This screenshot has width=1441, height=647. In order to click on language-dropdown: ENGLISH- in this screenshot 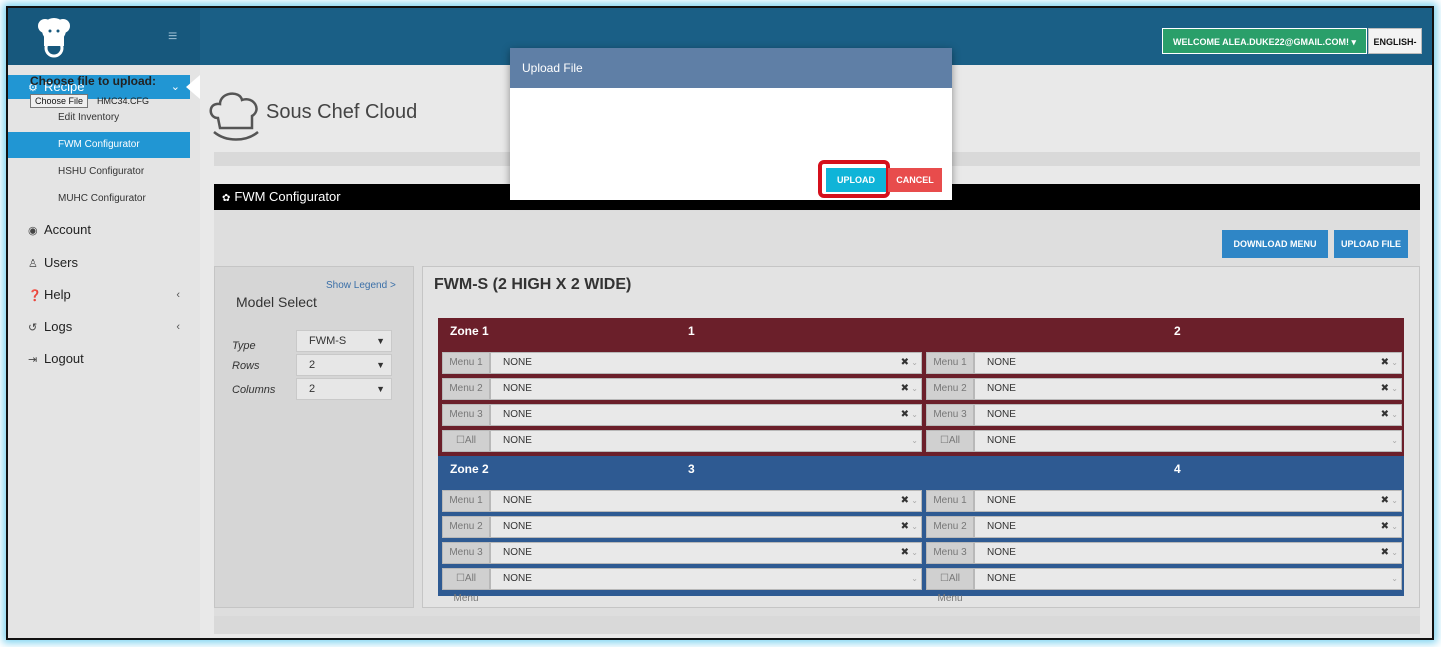, I will do `click(1395, 41)`.